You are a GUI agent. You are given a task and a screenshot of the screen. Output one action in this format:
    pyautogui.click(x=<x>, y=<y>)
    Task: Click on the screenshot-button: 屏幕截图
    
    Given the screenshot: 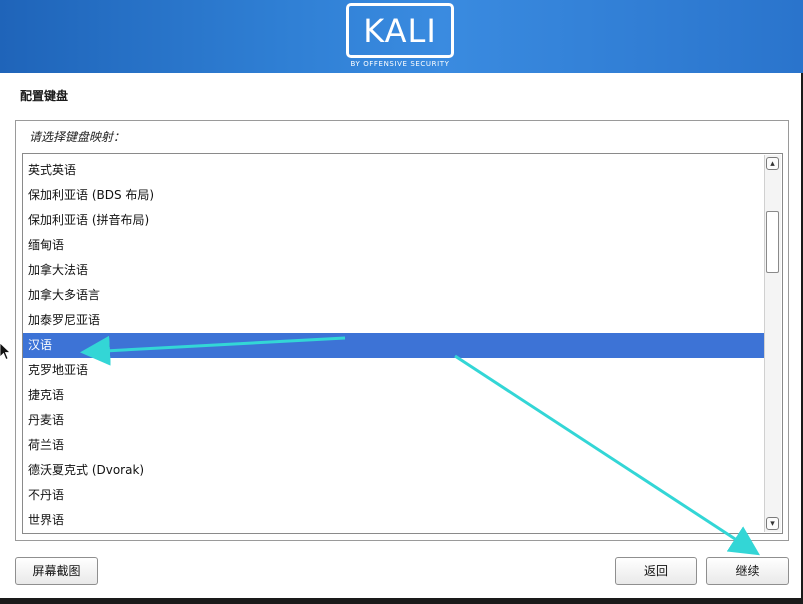 What is the action you would take?
    pyautogui.click(x=56, y=571)
    